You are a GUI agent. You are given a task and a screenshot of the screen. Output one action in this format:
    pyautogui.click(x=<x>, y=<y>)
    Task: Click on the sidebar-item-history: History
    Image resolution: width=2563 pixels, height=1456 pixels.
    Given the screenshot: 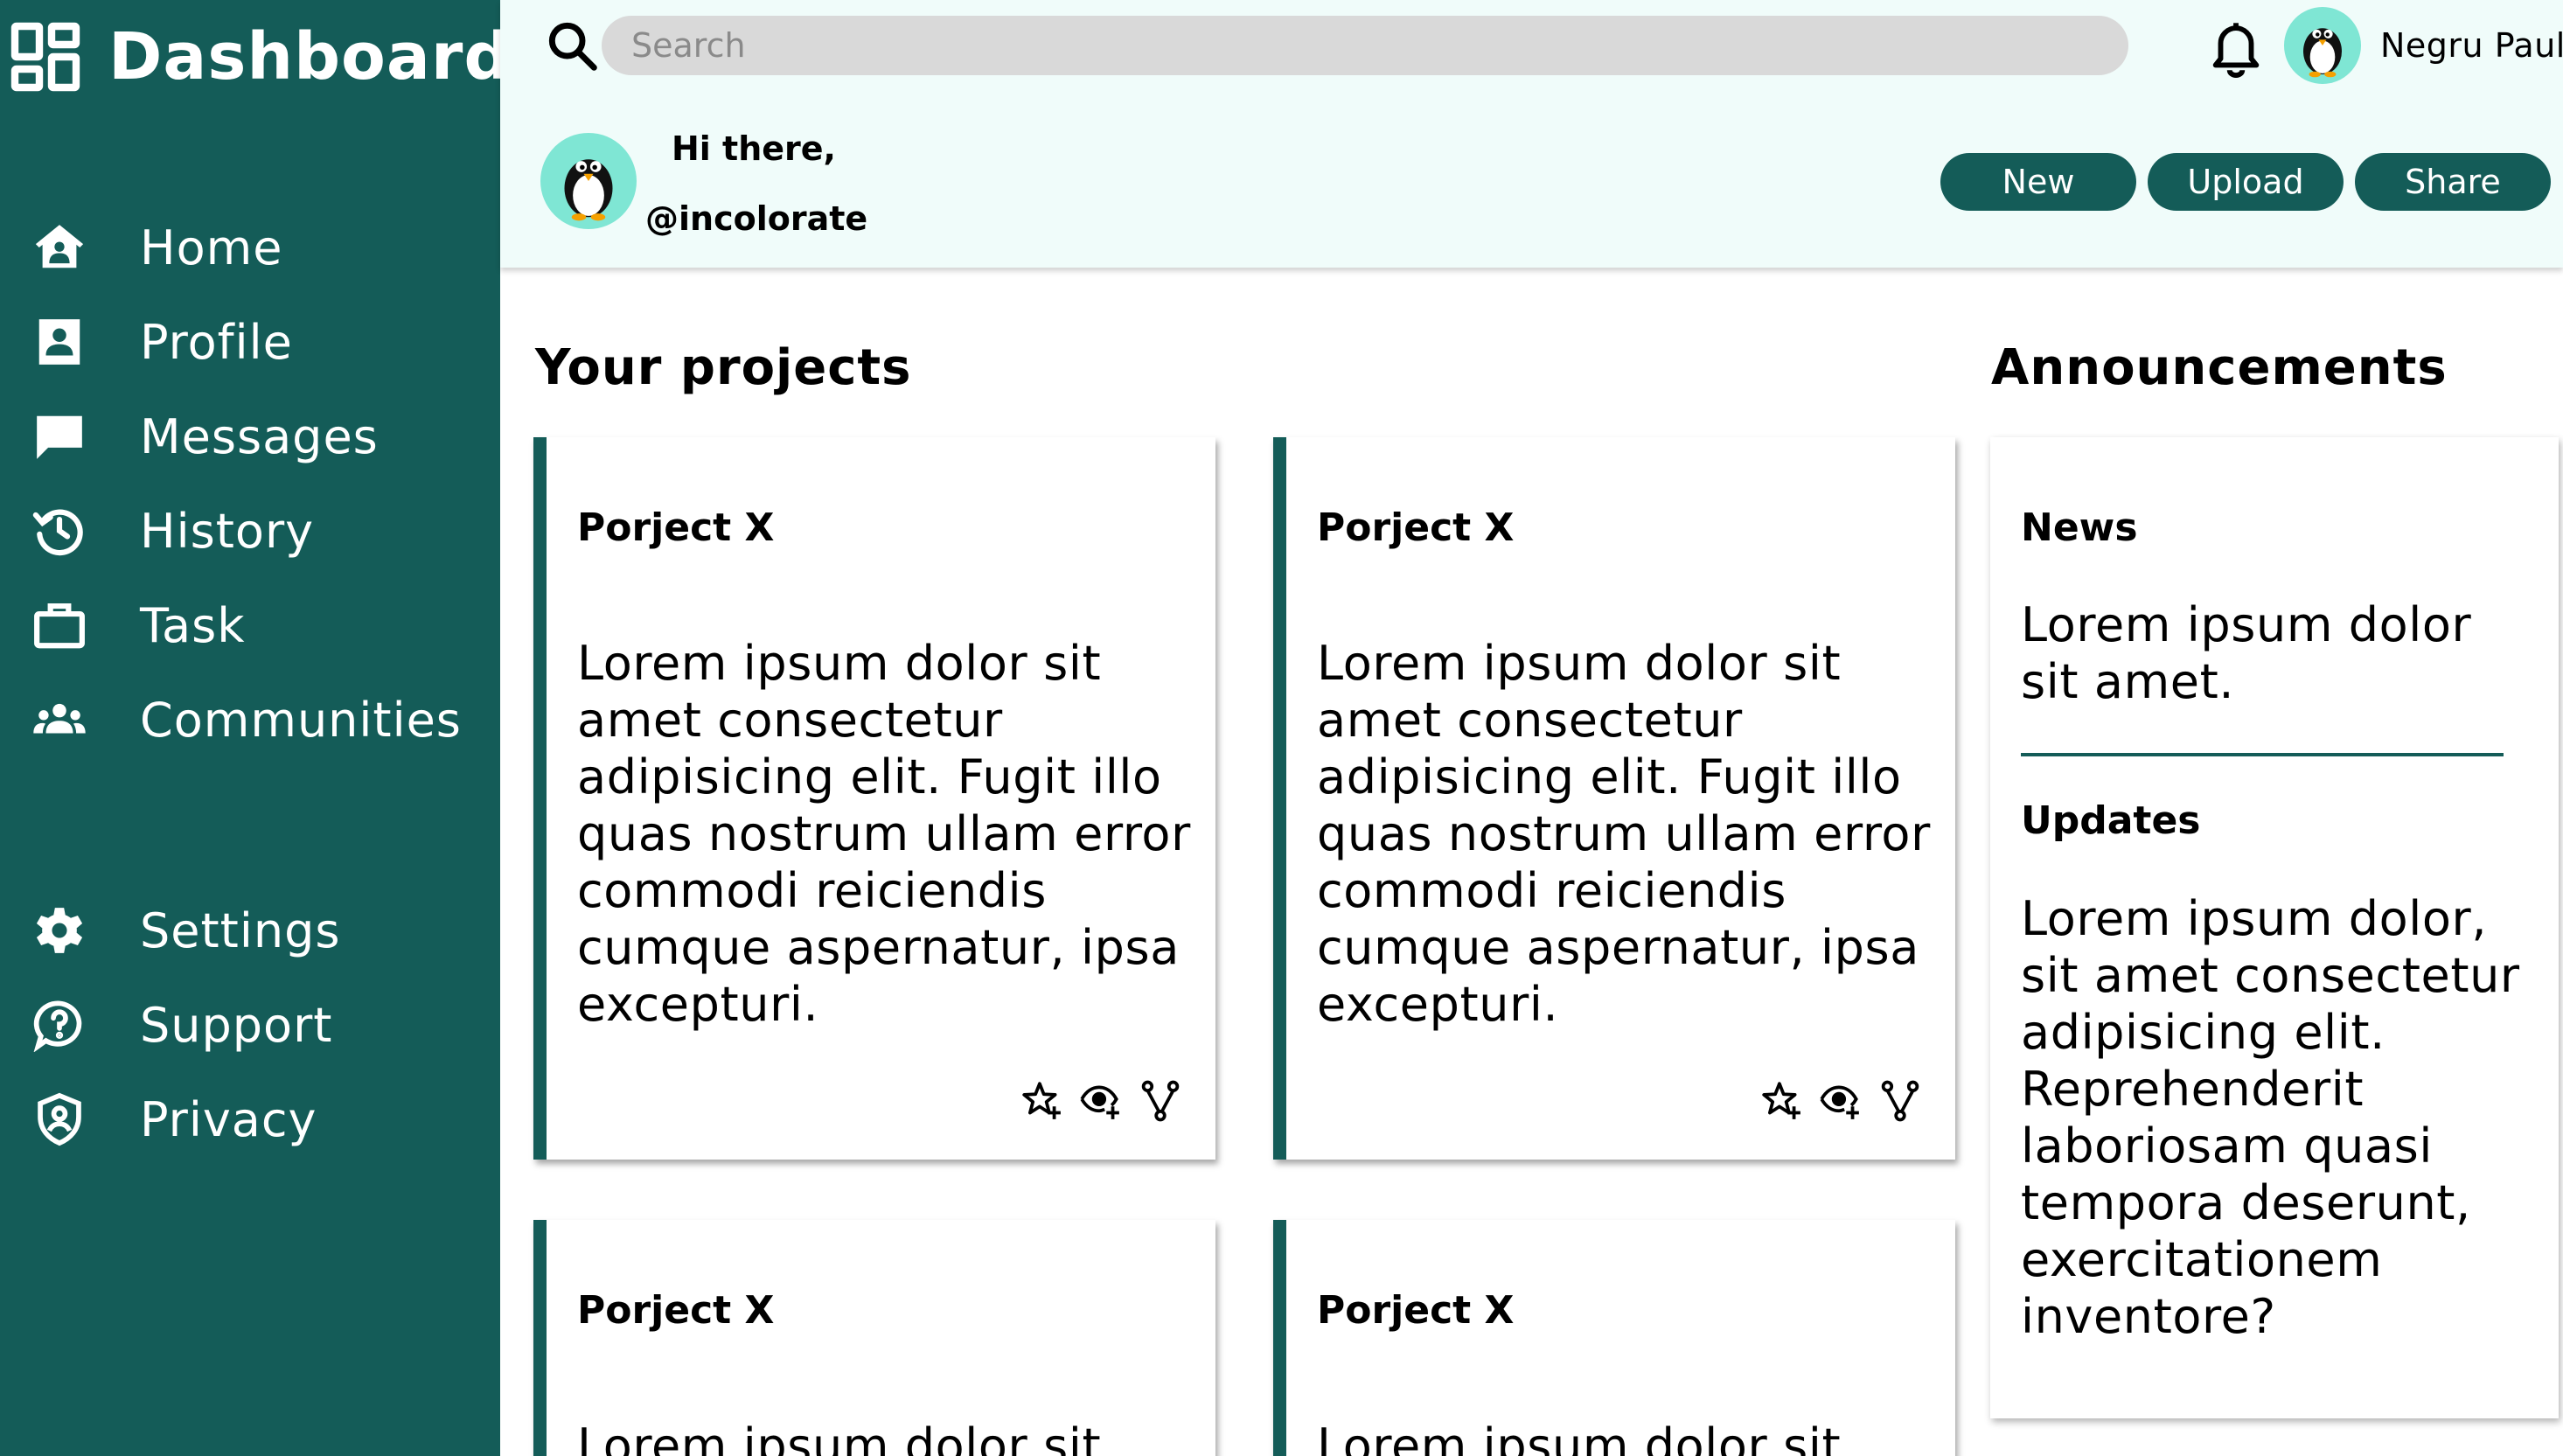 What is the action you would take?
    pyautogui.click(x=157, y=531)
    